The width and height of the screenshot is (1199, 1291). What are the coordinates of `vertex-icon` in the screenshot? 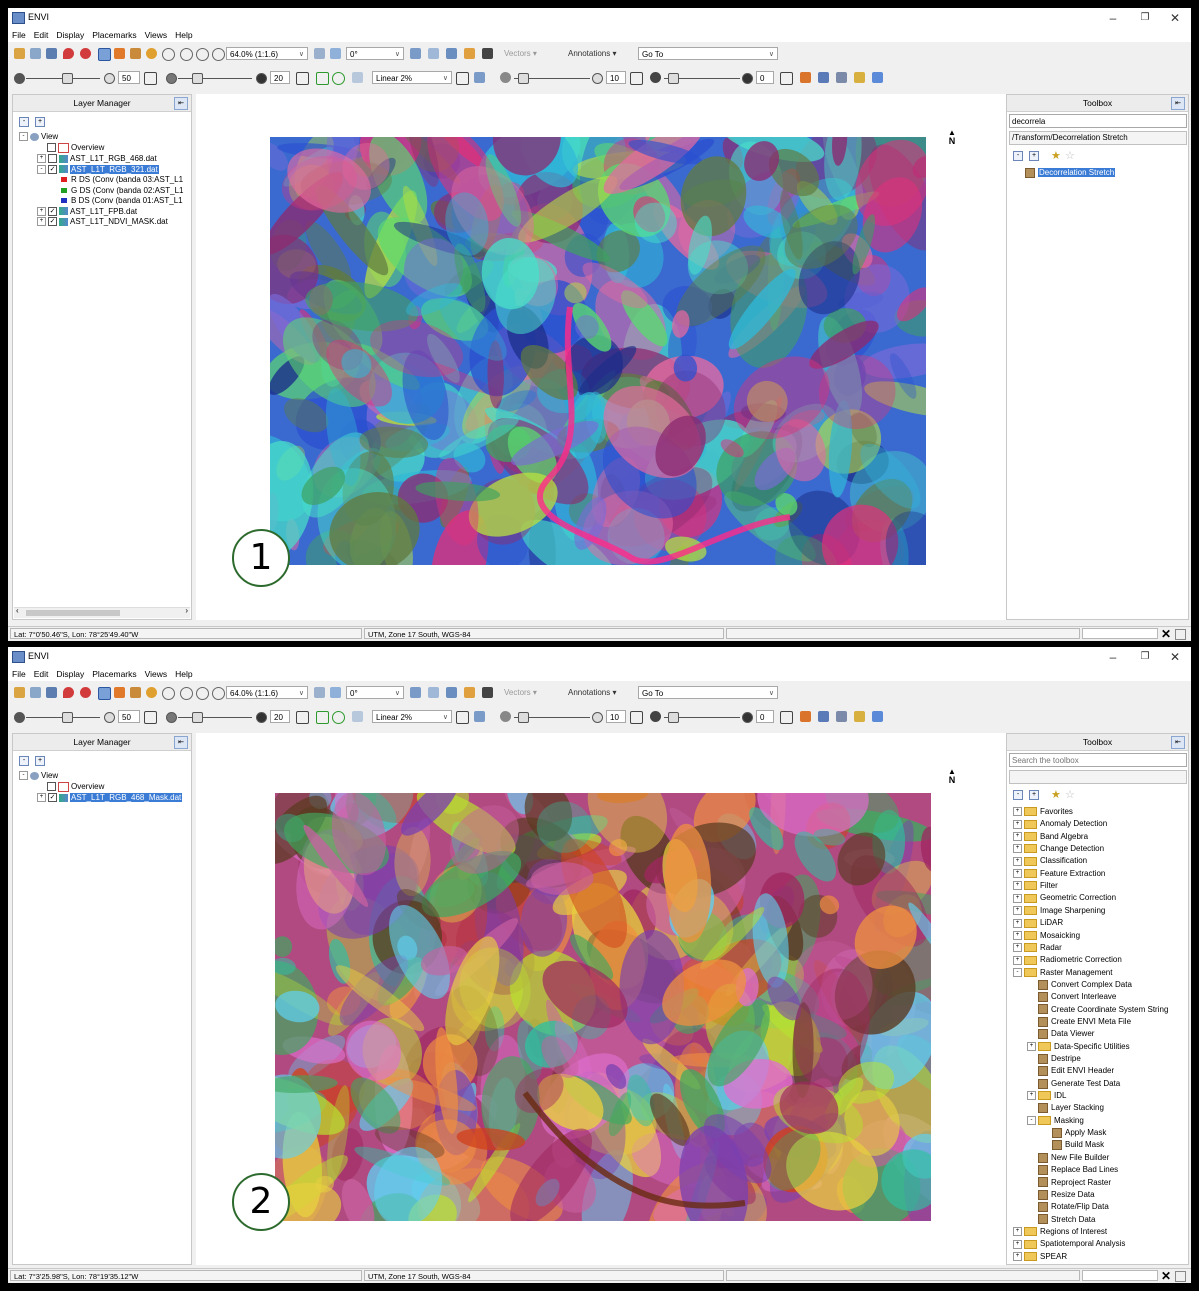 It's located at (433, 692).